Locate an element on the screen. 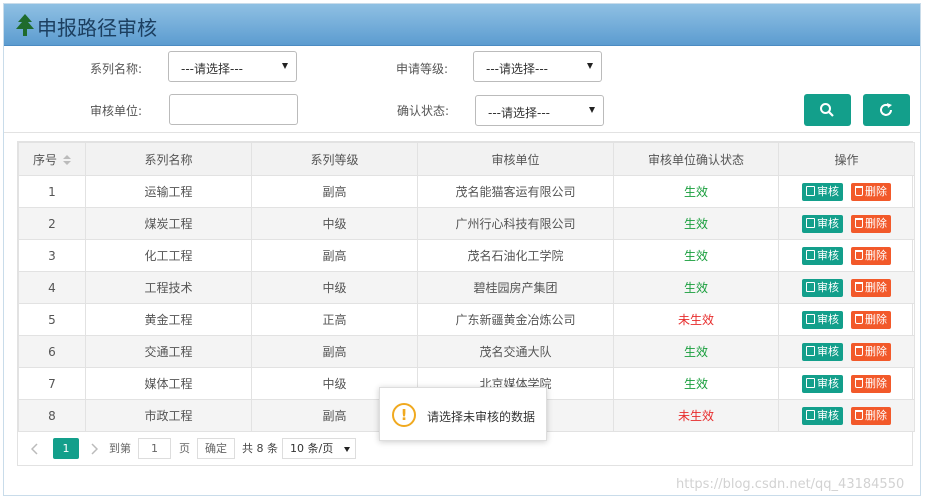 Image resolution: width=926 pixels, height=498 pixels. toast-message: ! 请选择未审核的数据 is located at coordinates (463, 414).